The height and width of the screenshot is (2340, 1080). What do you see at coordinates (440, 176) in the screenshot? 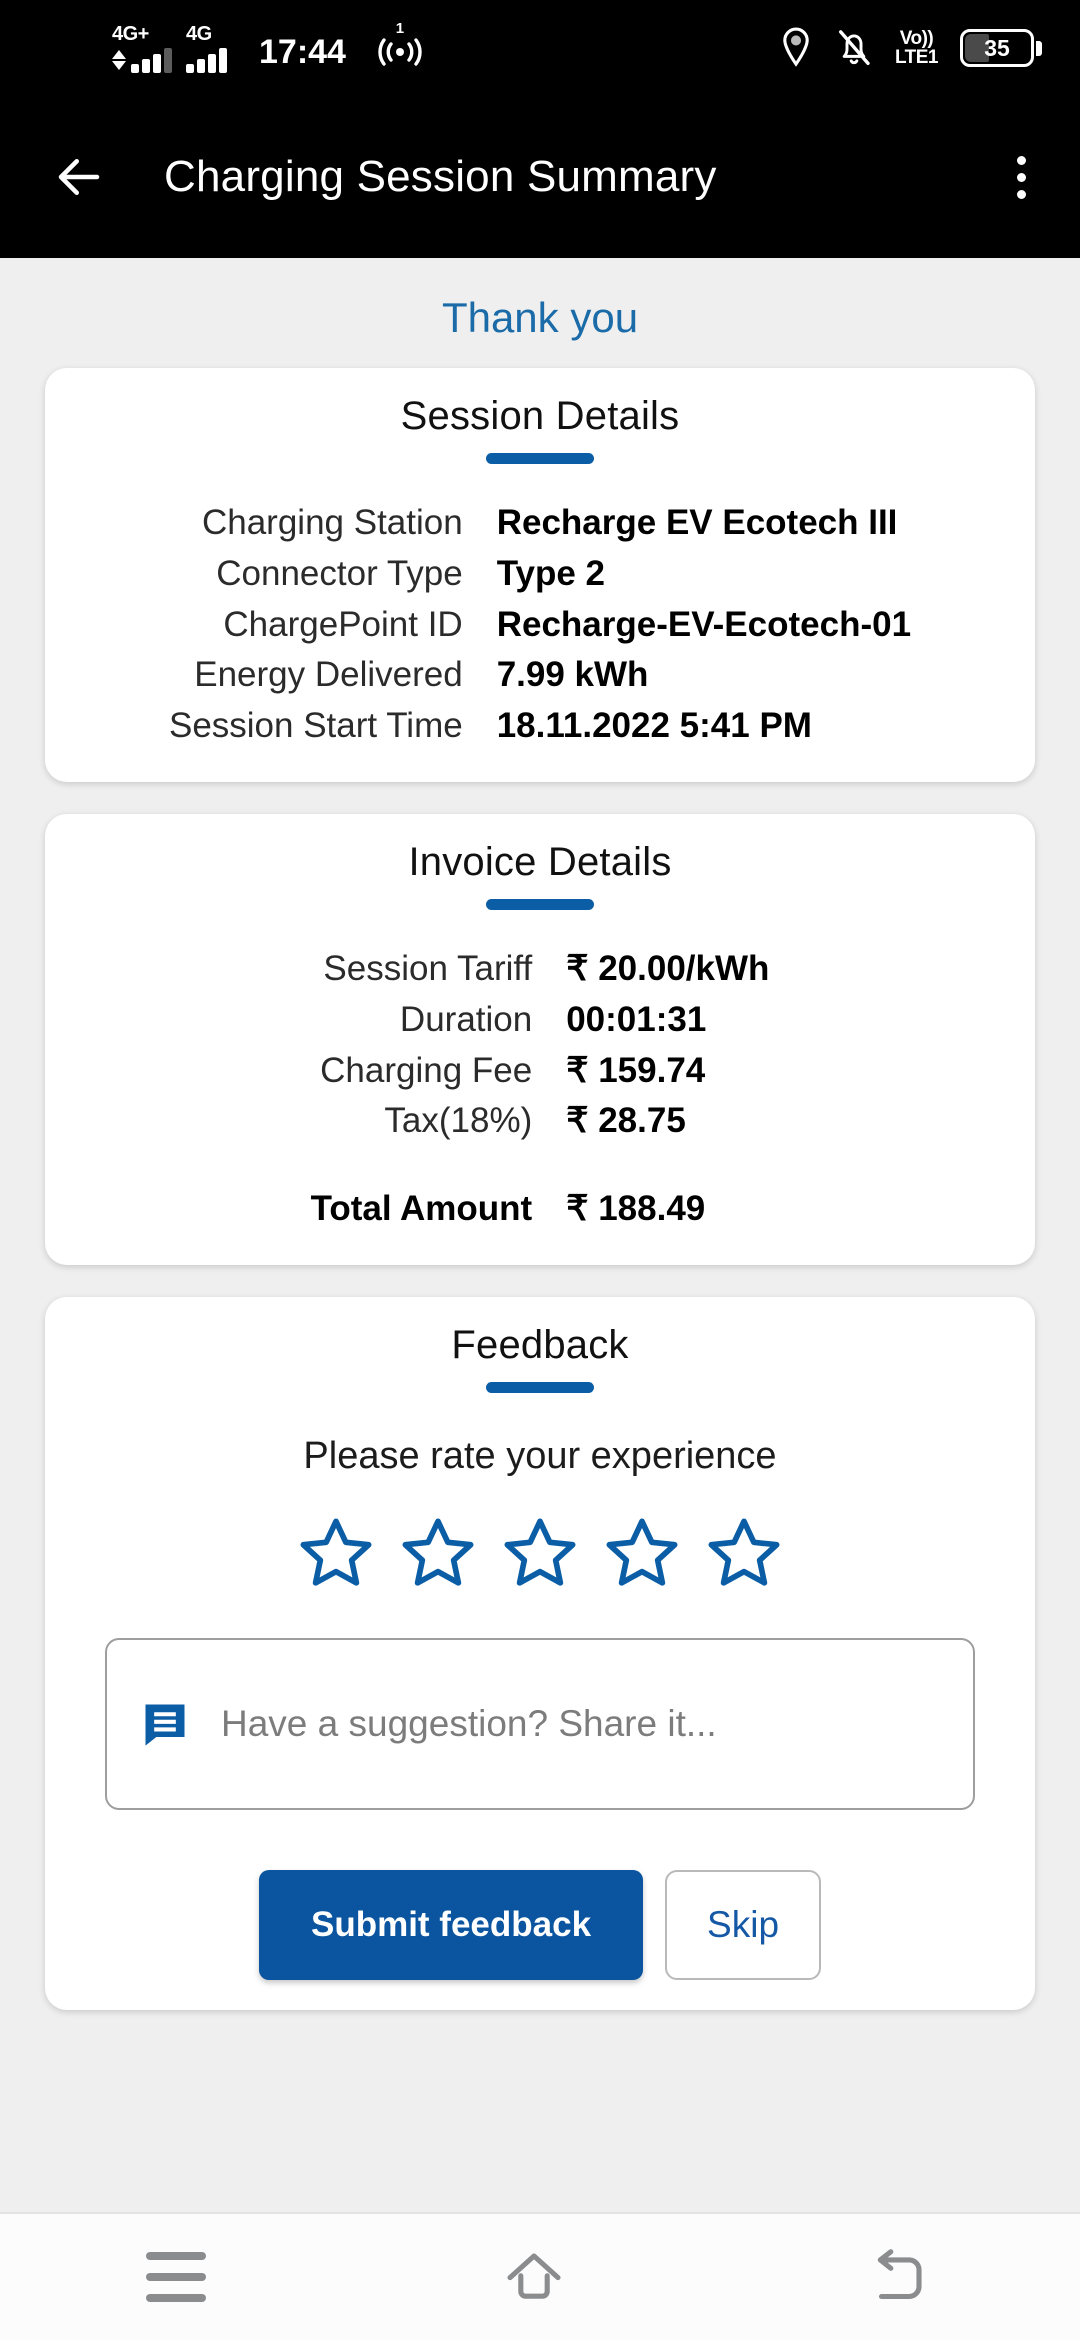
I see `page-title: Charging Session Summary` at bounding box center [440, 176].